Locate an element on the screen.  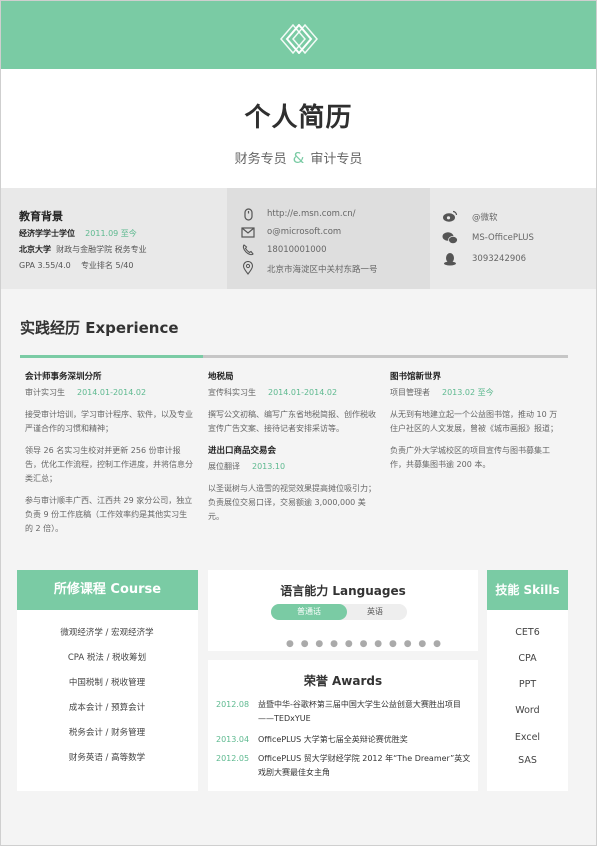
weibo-text: @微软 is located at coordinates (485, 218).